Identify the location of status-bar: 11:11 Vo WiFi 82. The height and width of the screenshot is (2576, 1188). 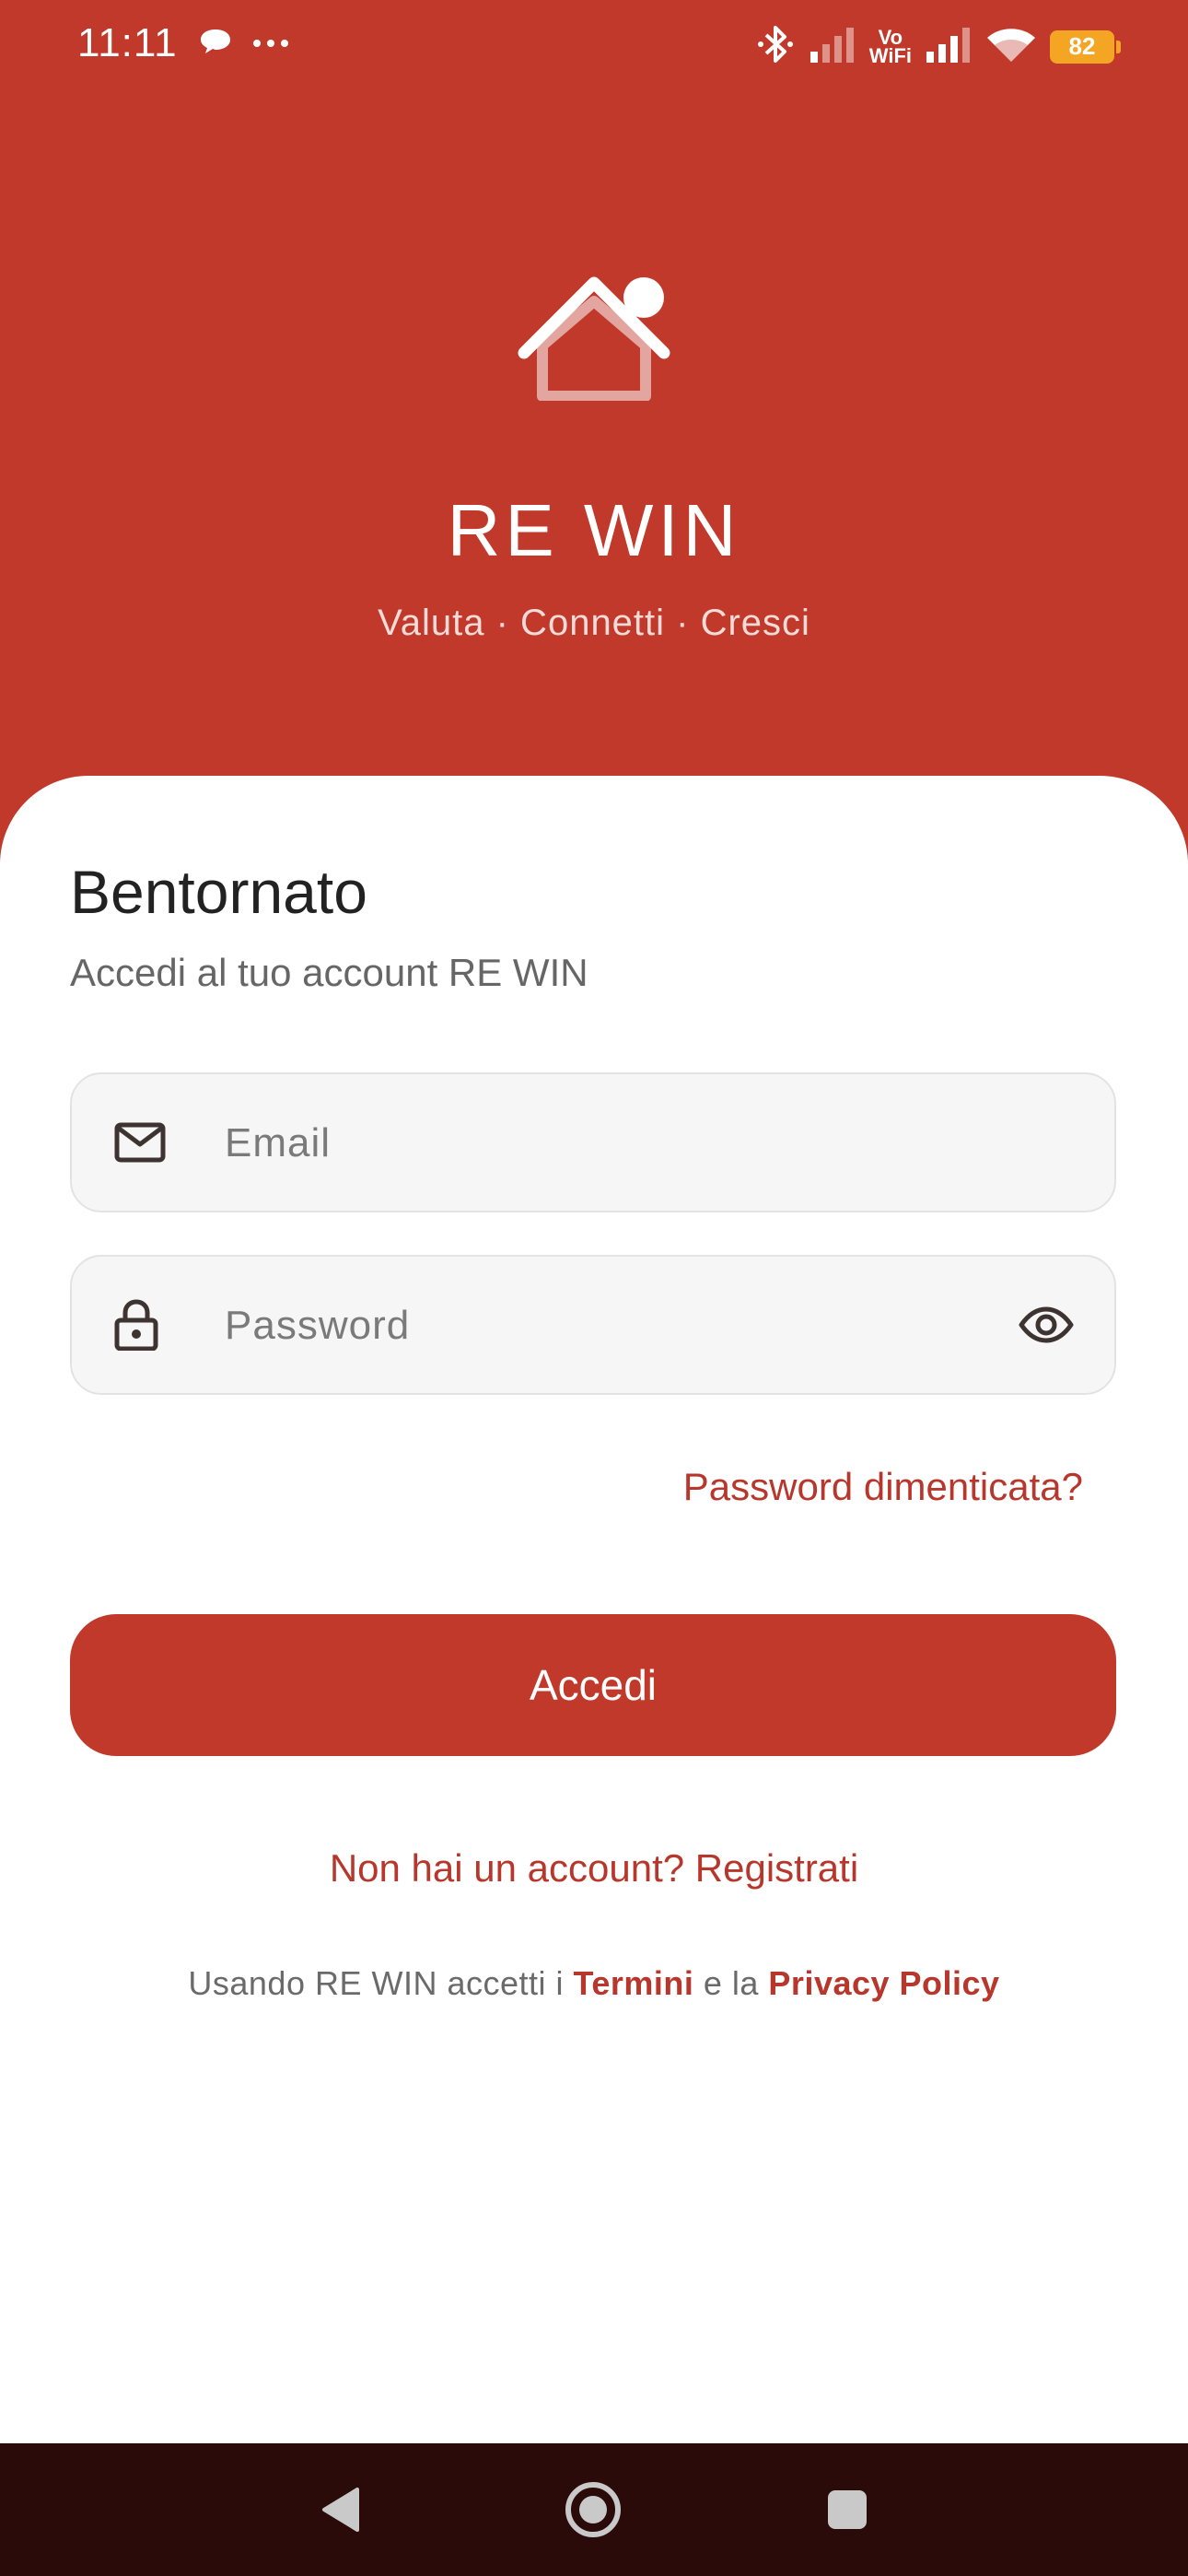
(594, 46).